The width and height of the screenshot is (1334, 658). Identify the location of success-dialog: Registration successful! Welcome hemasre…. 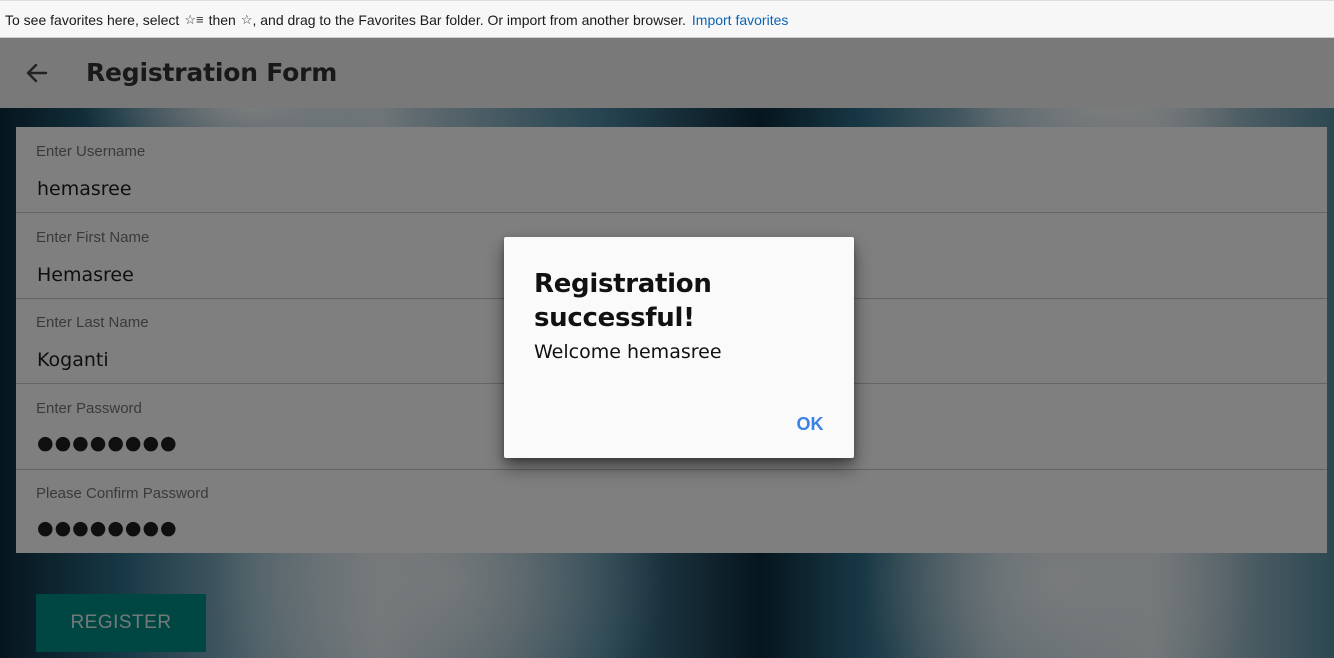
(679, 347).